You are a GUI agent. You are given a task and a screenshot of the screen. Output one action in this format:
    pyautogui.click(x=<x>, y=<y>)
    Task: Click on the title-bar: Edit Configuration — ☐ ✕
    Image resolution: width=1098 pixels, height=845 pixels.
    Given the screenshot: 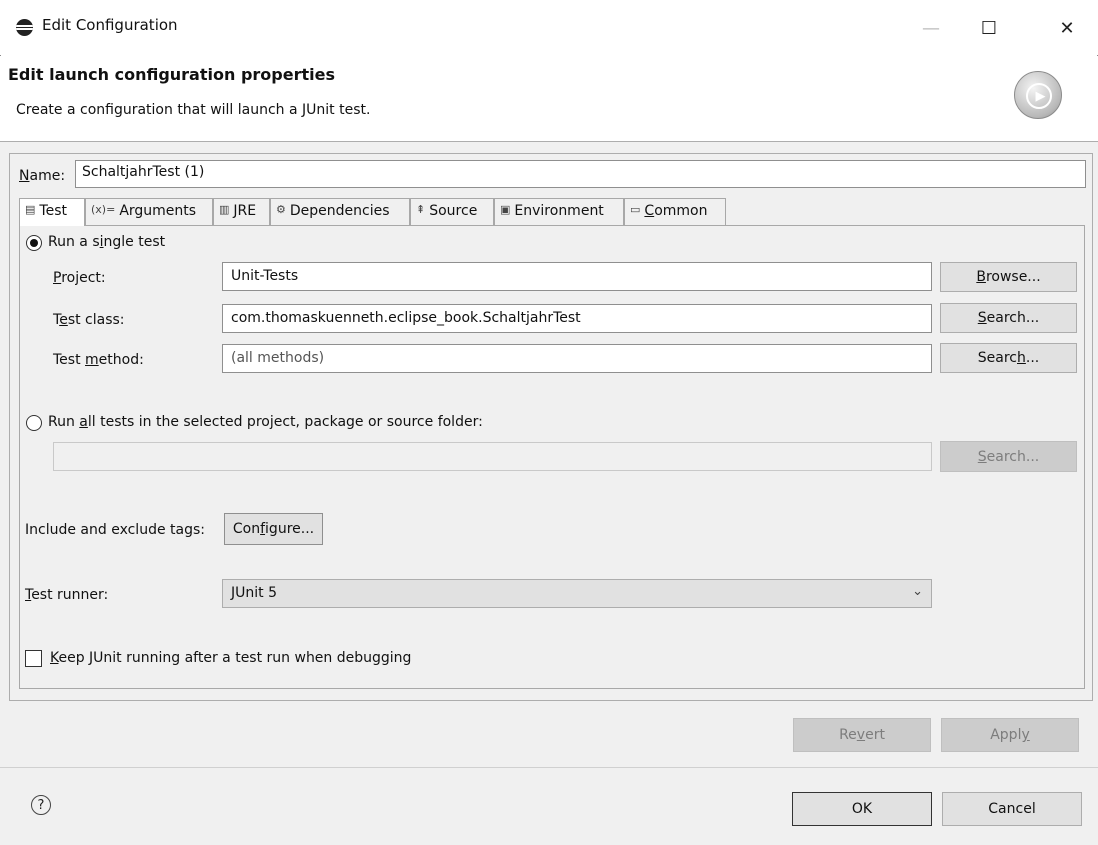 What is the action you would take?
    pyautogui.click(x=549, y=27)
    